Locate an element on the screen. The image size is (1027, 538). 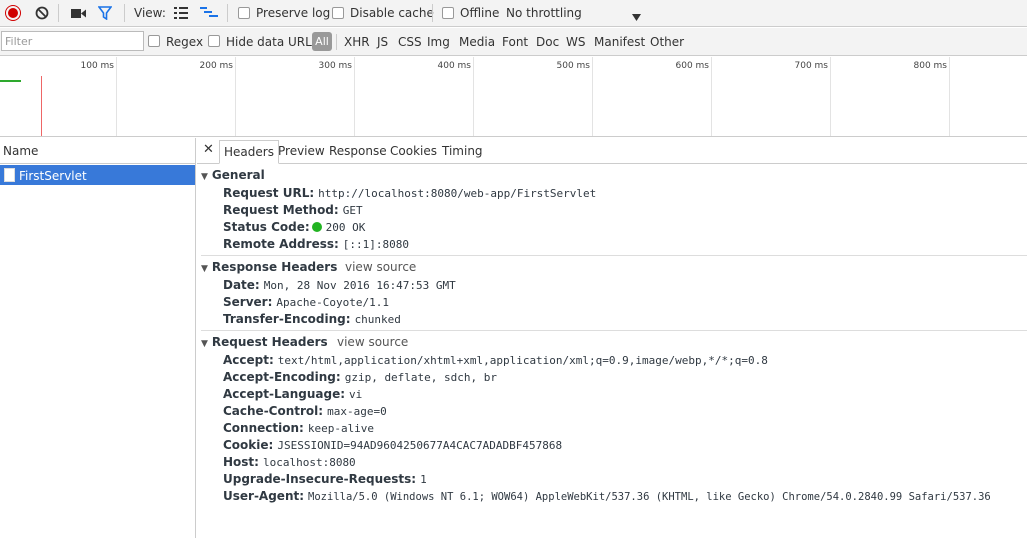
regex-label: Regex is located at coordinates (185, 42).